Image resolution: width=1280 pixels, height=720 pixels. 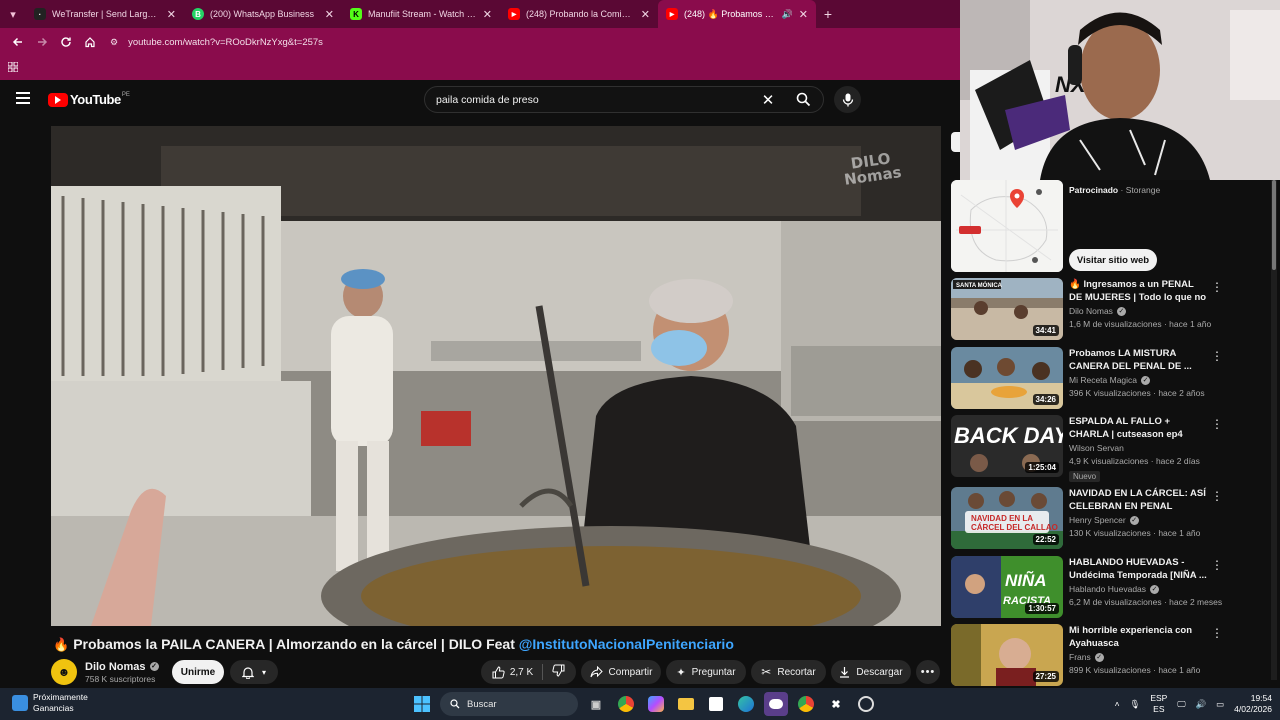 What do you see at coordinates (1117, 704) in the screenshot?
I see `chevron-up-icon: ˄` at bounding box center [1117, 704].